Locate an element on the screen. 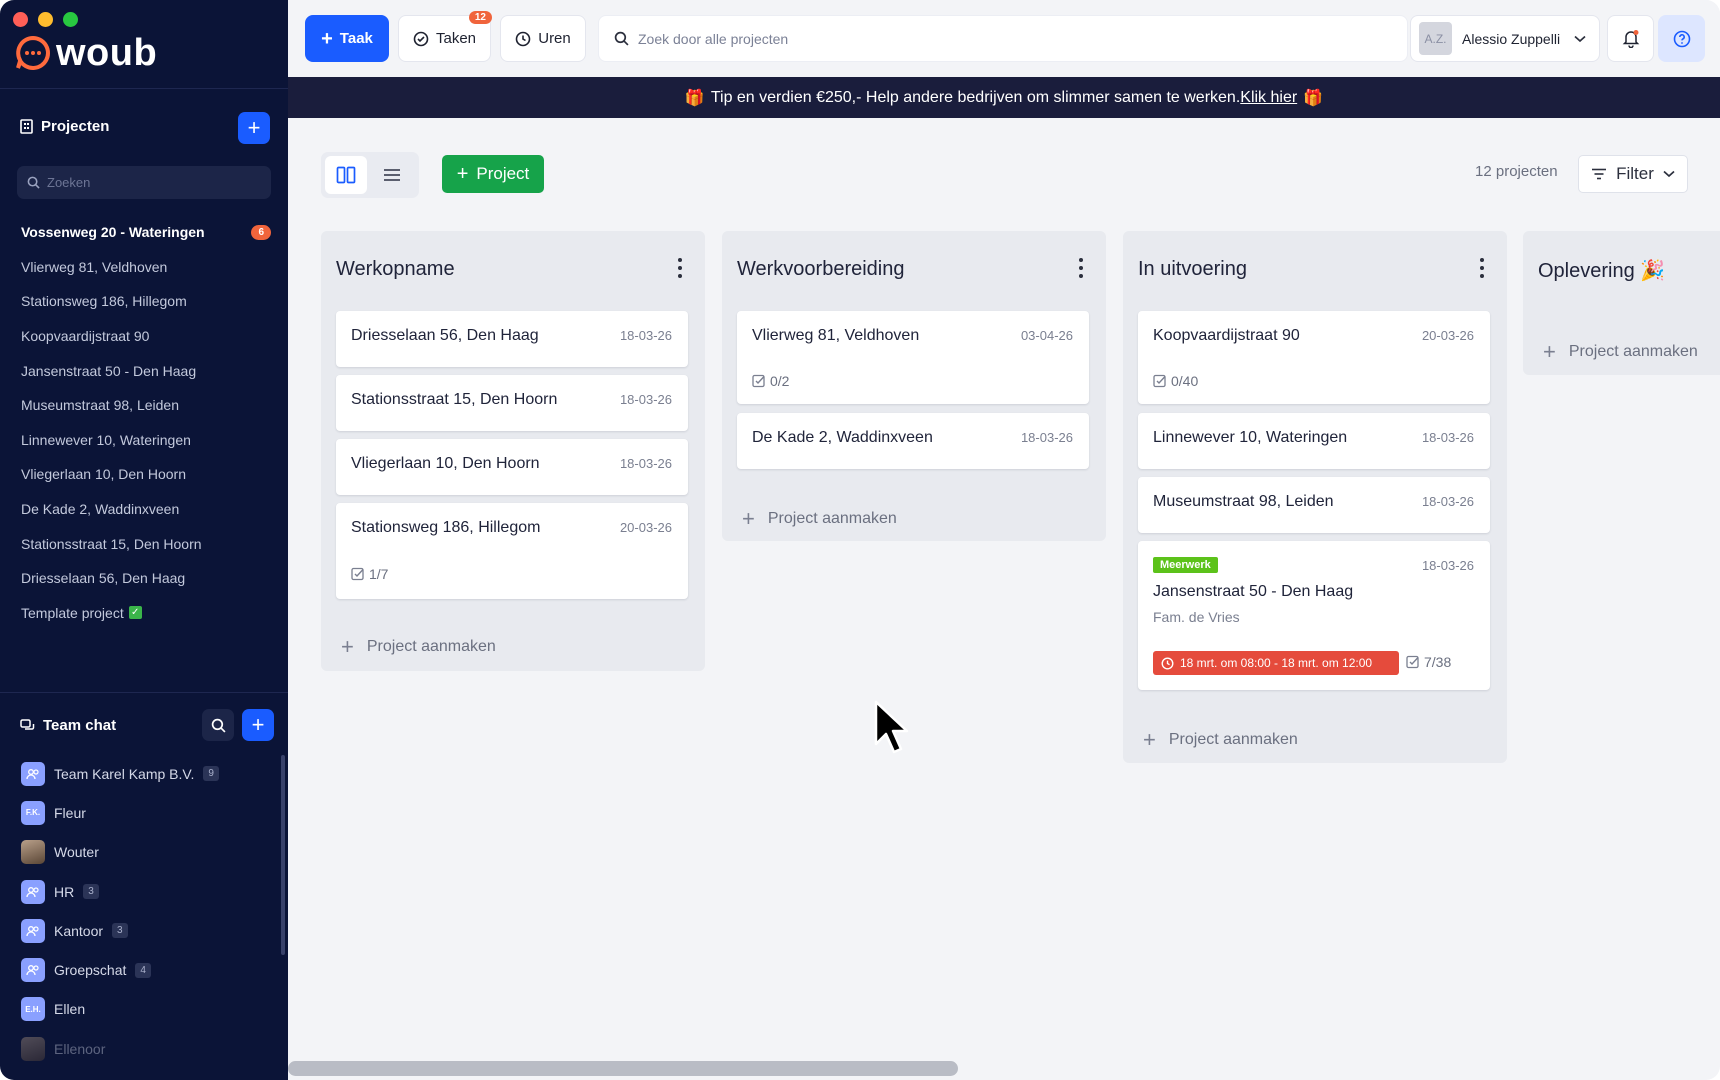  chat-item: Ellenoor is located at coordinates (148, 1048).